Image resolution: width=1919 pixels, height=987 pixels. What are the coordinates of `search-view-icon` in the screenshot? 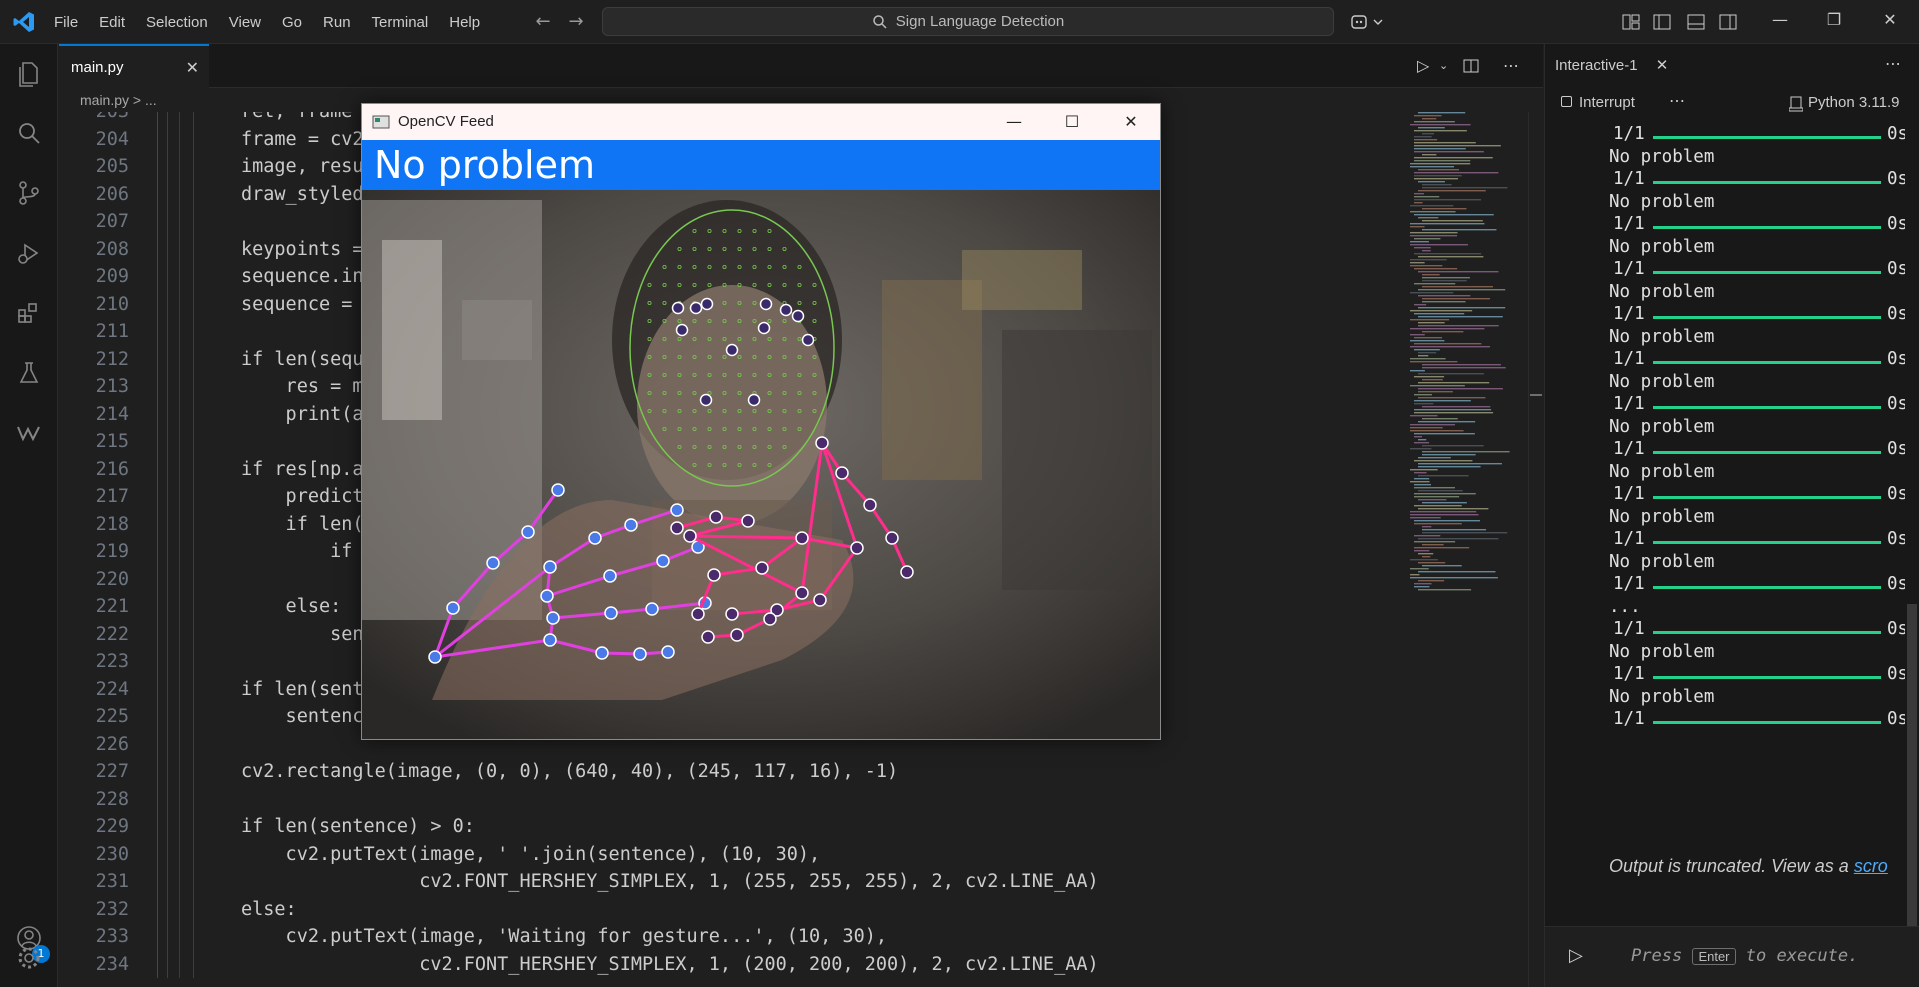 It's located at (29, 133).